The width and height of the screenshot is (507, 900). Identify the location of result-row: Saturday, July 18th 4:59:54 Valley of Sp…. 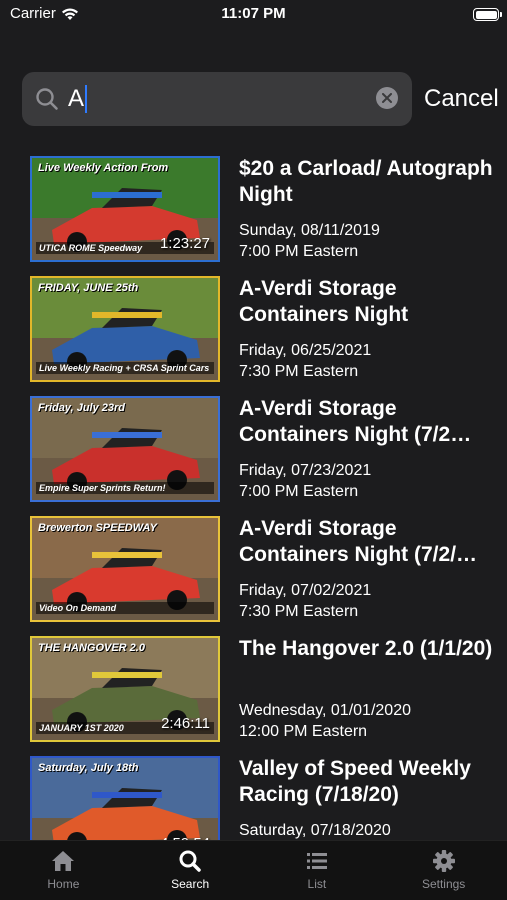
(253, 795).